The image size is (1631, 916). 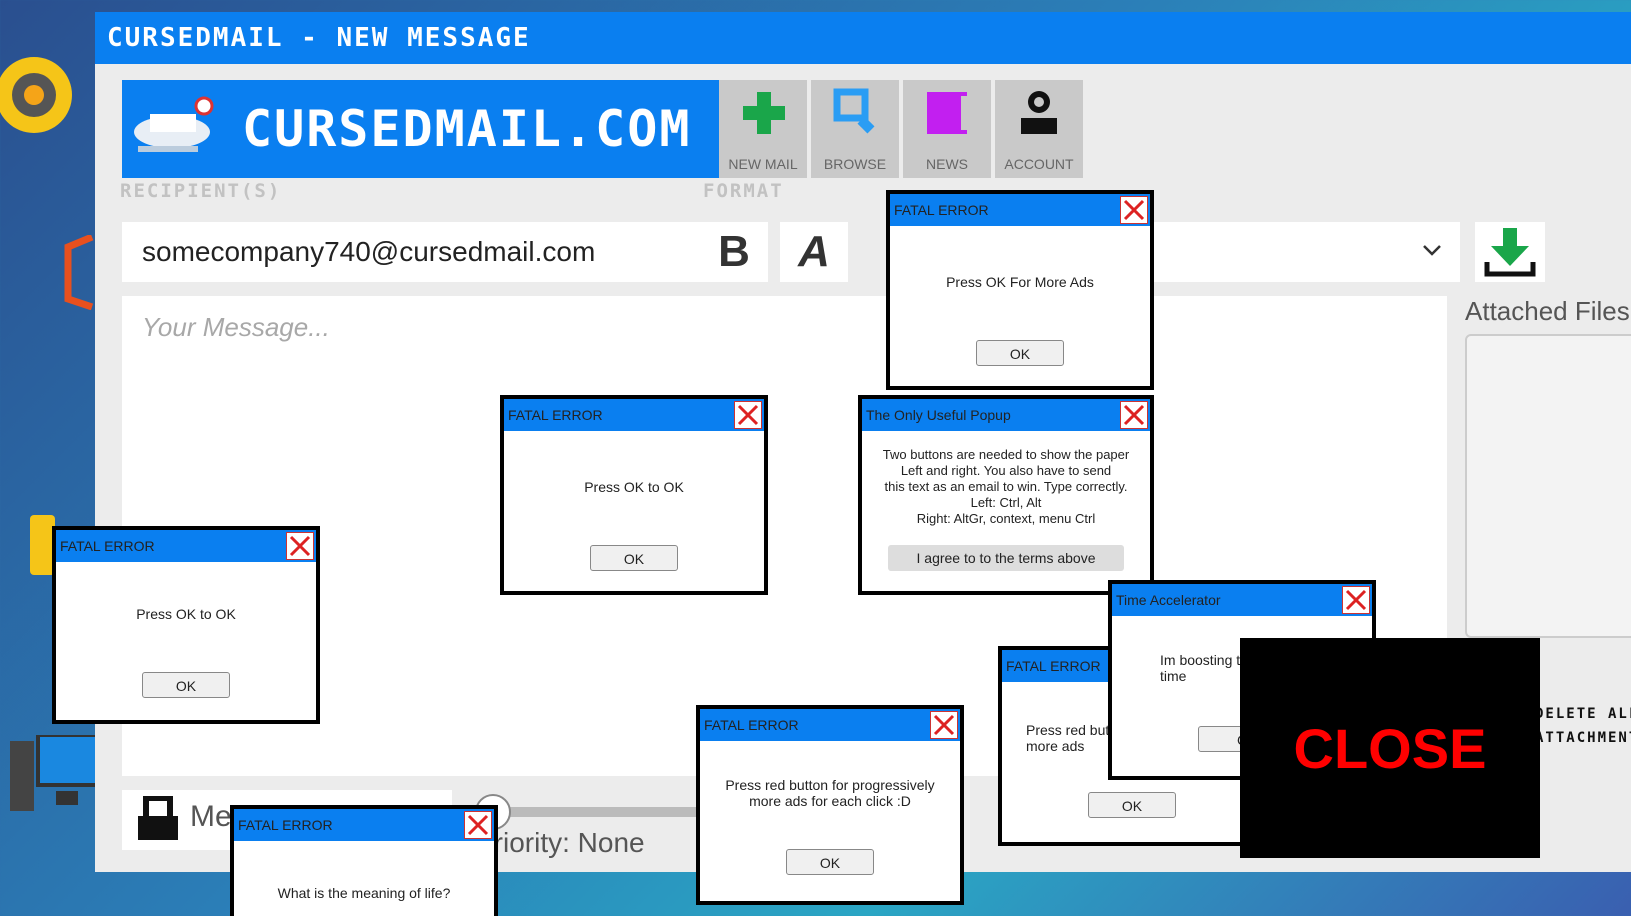 I want to click on title-bar: CURSEDMAIL - NEW MESSAGE, so click(x=863, y=38).